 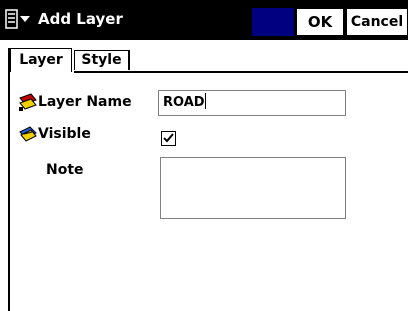 What do you see at coordinates (252, 103) in the screenshot?
I see `layer-name-input: ROAD` at bounding box center [252, 103].